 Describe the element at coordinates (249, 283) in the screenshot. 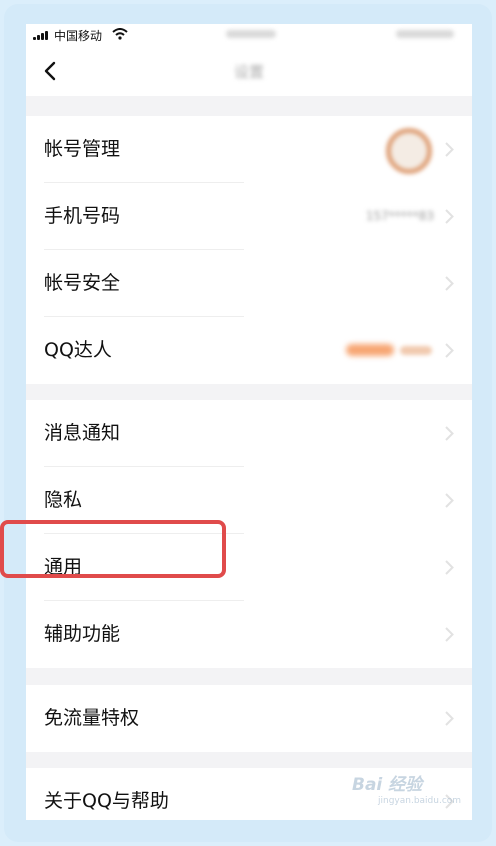

I see `settings-row-account-security: 帐号安全` at that location.